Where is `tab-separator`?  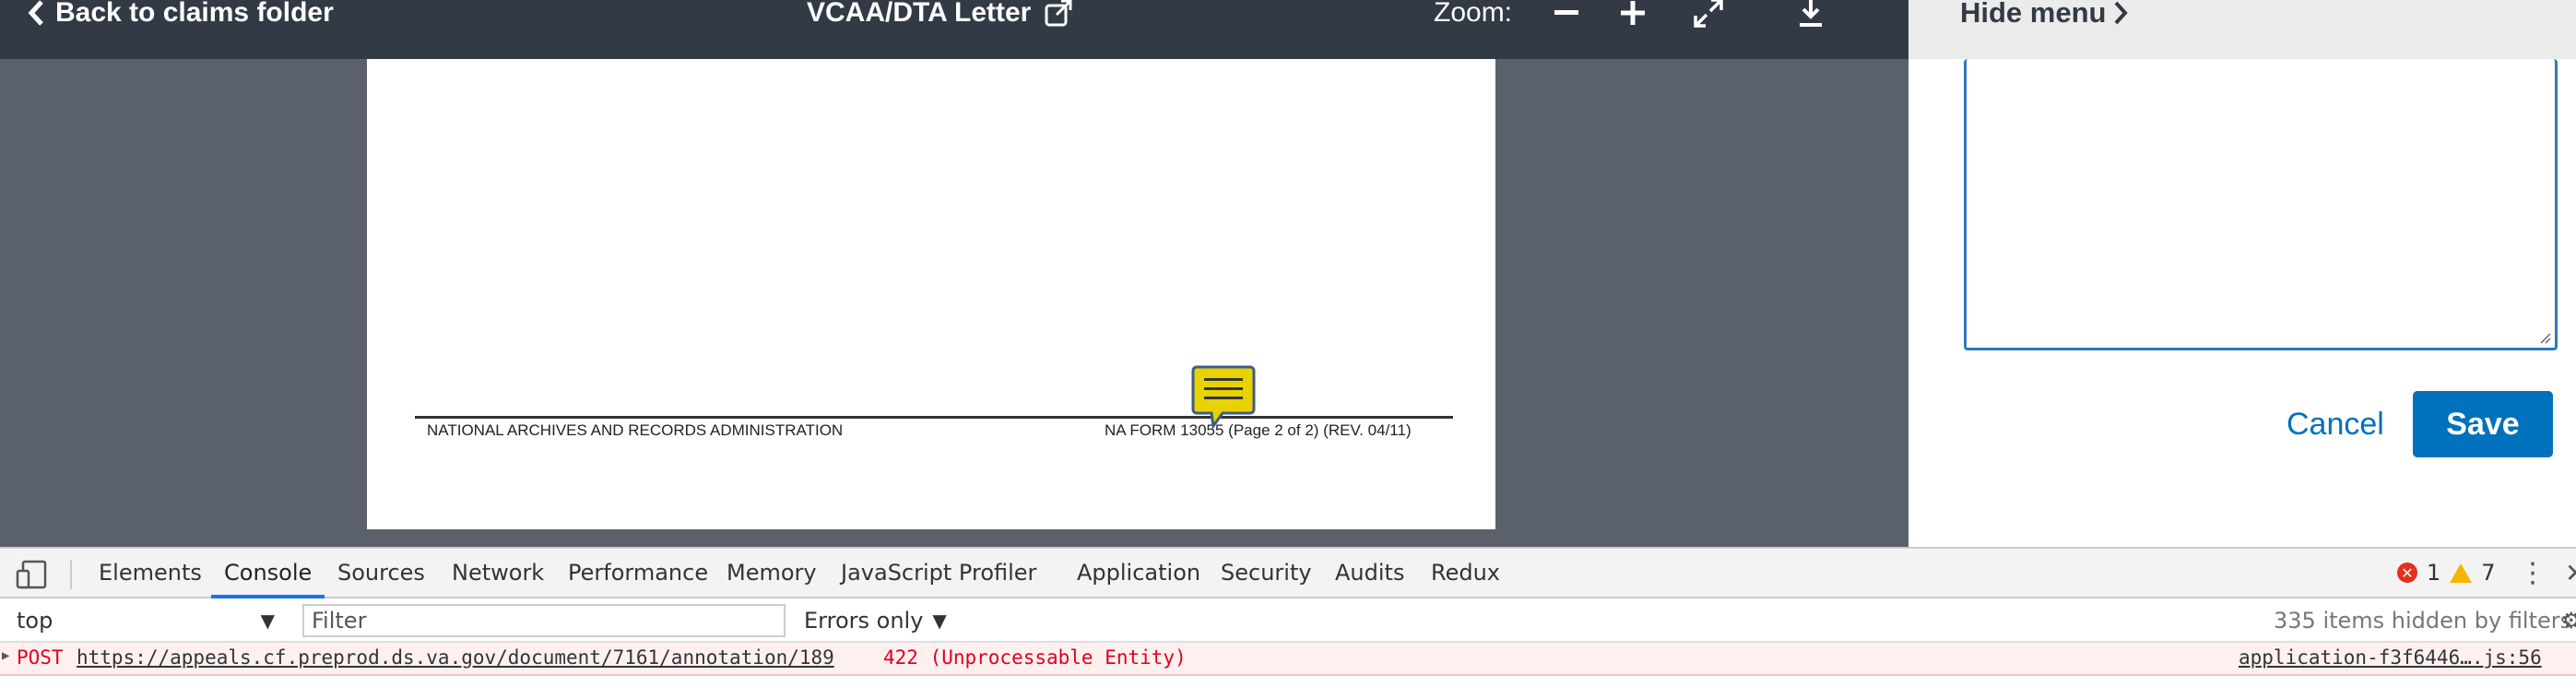
tab-separator is located at coordinates (71, 574).